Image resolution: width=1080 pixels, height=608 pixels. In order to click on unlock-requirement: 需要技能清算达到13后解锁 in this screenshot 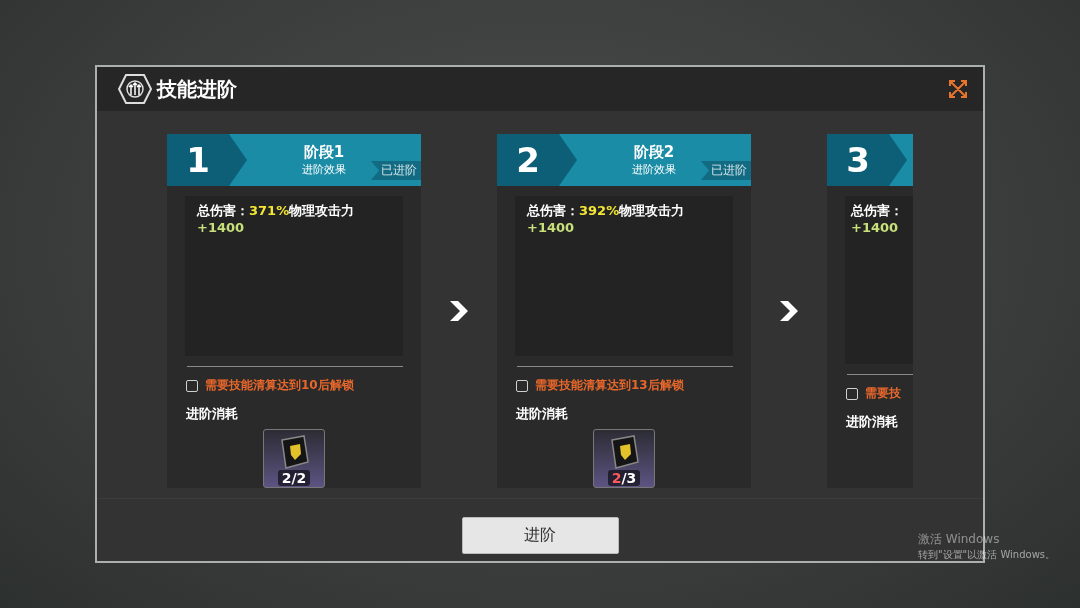, I will do `click(609, 386)`.